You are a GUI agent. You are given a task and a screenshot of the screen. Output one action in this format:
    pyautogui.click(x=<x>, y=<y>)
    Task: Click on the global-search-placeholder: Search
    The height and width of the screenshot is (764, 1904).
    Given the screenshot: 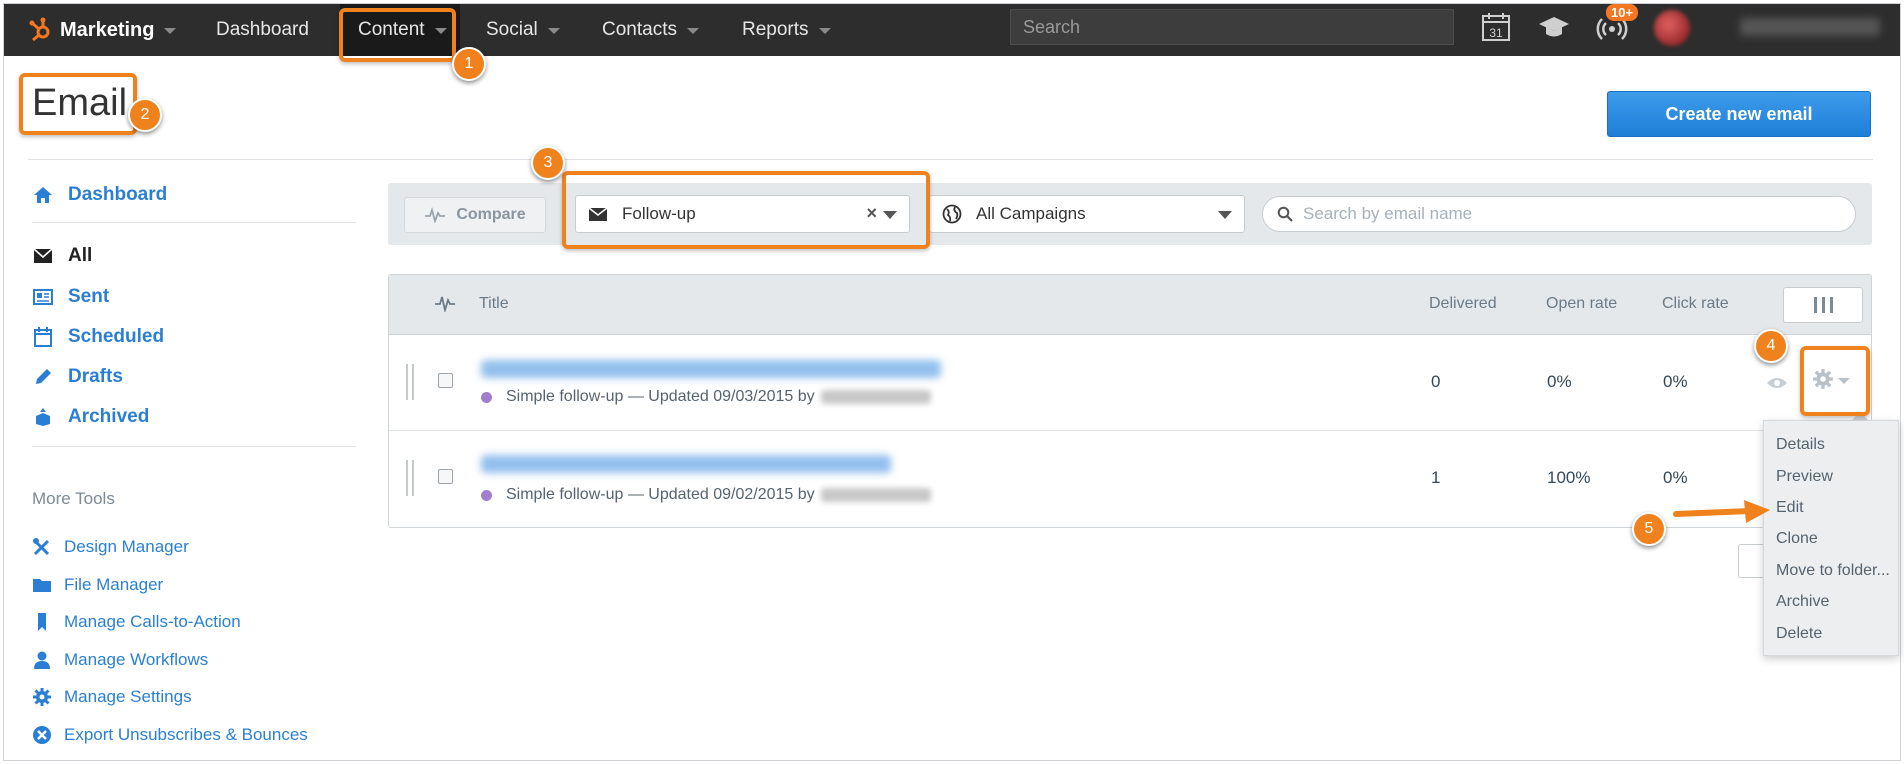 What is the action you would take?
    pyautogui.click(x=1052, y=26)
    